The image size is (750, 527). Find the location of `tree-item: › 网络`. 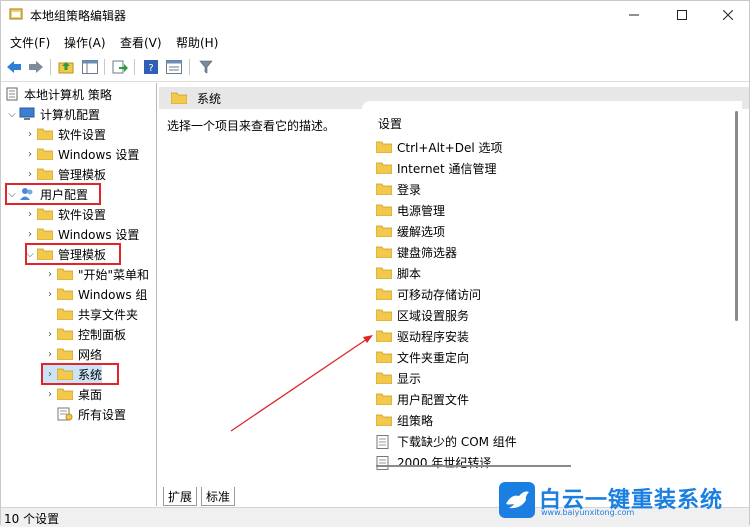

tree-item: › 网络 is located at coordinates (72, 354).